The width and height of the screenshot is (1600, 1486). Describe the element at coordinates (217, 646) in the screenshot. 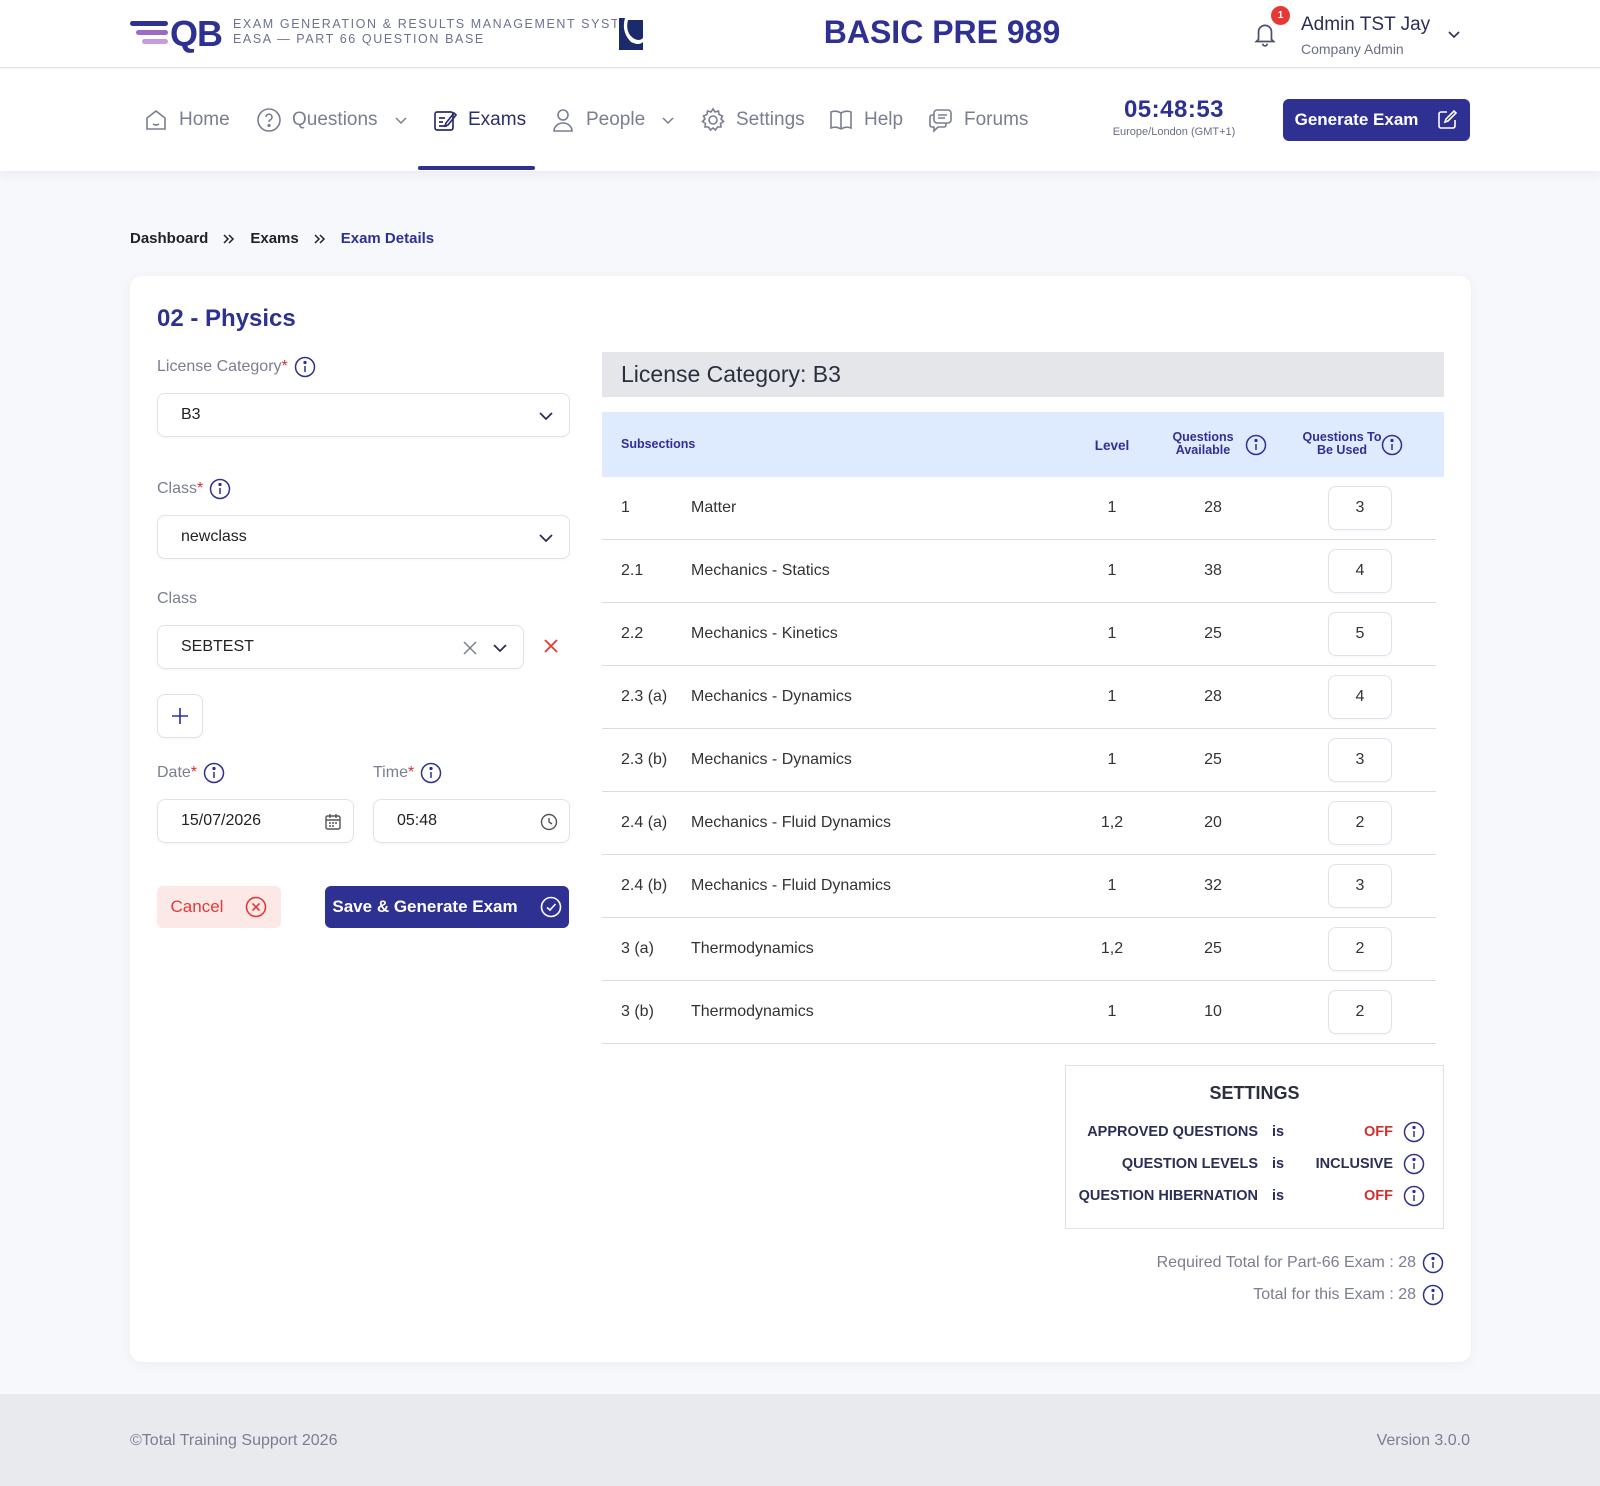

I see `class-secondary-value: SEBTEST` at that location.